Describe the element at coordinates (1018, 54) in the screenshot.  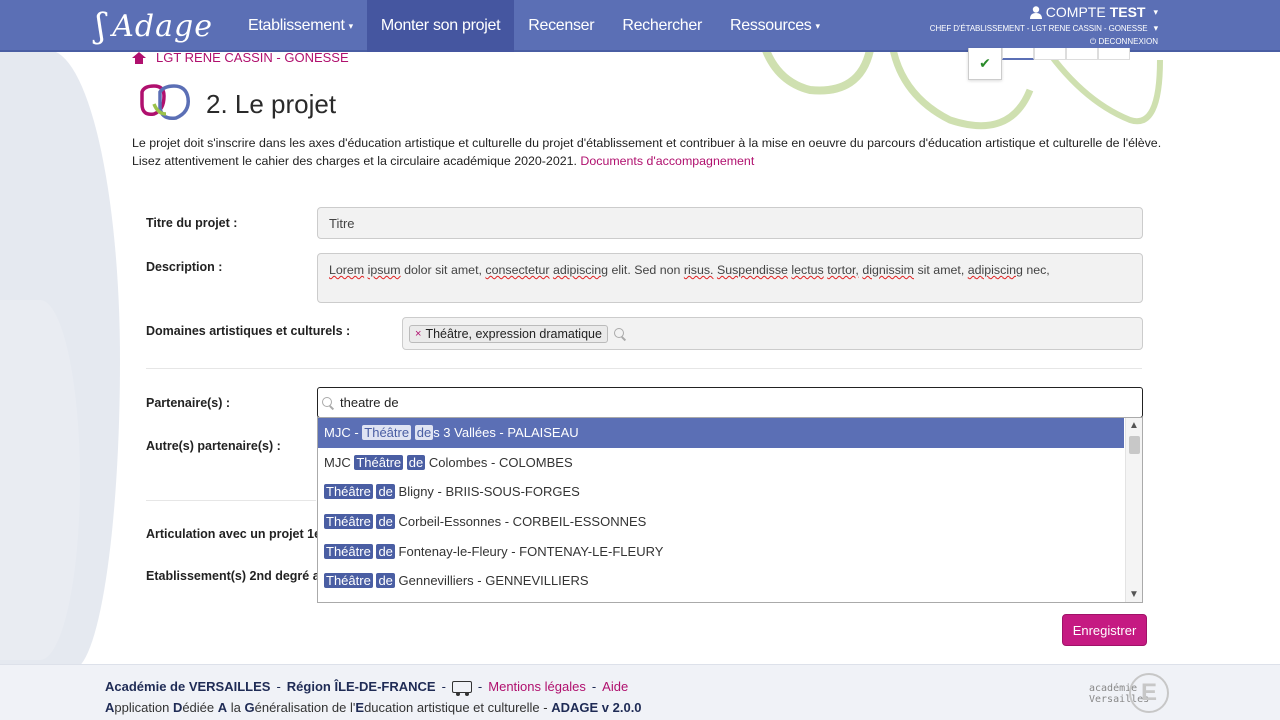
I see `step-tab-current` at that location.